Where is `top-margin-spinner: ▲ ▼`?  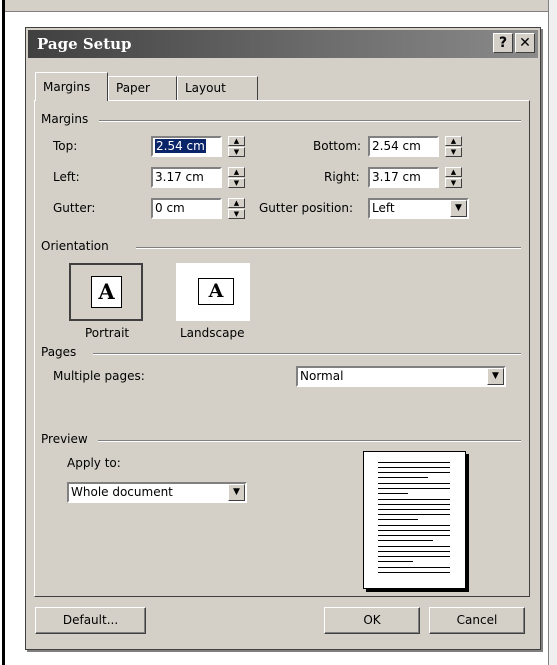
top-margin-spinner: ▲ ▼ is located at coordinates (236, 146).